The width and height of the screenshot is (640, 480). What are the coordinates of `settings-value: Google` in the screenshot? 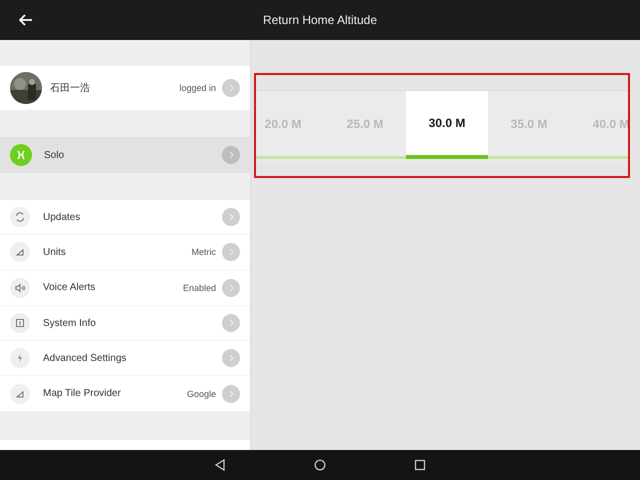 It's located at (201, 393).